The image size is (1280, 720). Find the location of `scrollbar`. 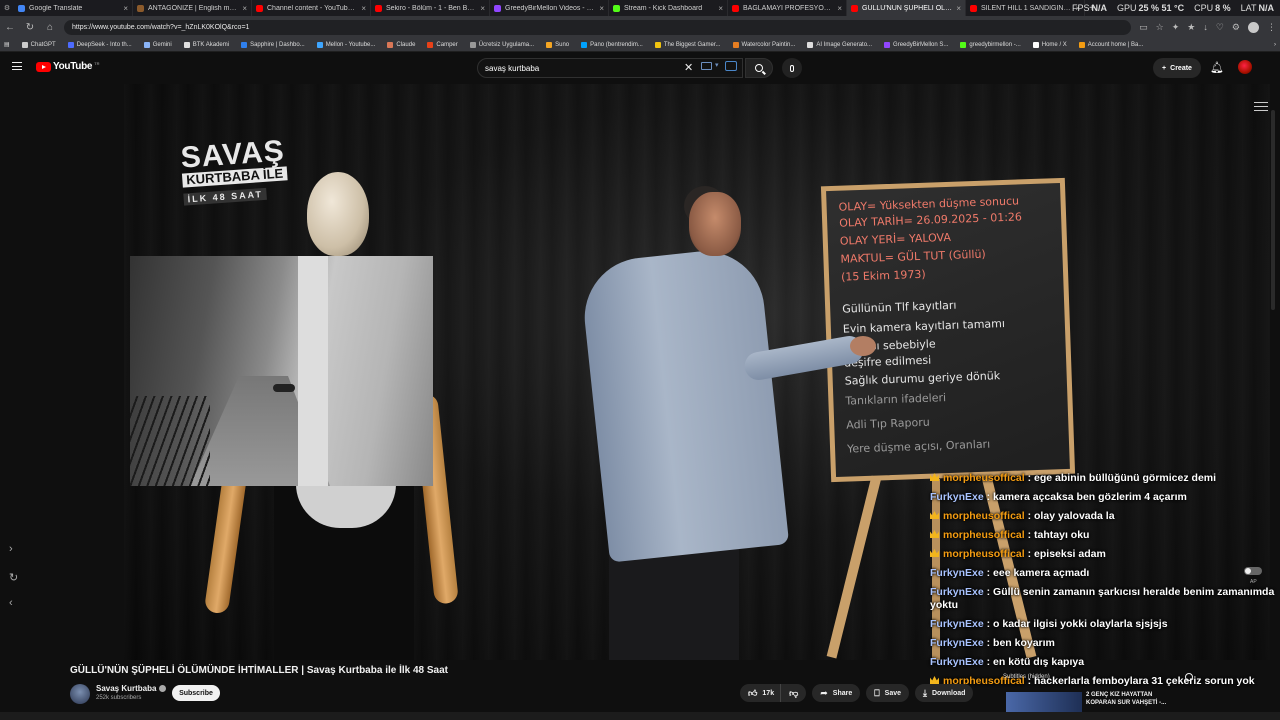

scrollbar is located at coordinates (1273, 210).